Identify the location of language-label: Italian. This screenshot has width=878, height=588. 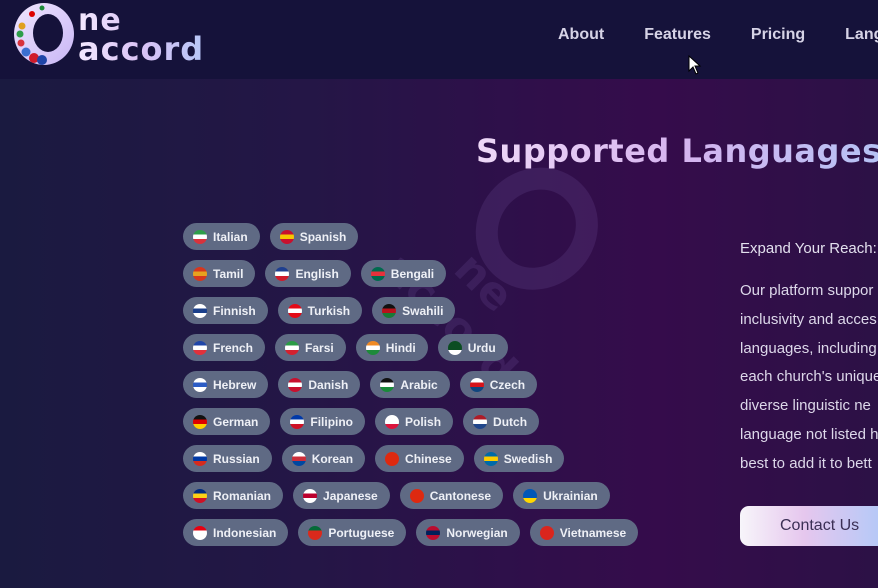
(230, 236).